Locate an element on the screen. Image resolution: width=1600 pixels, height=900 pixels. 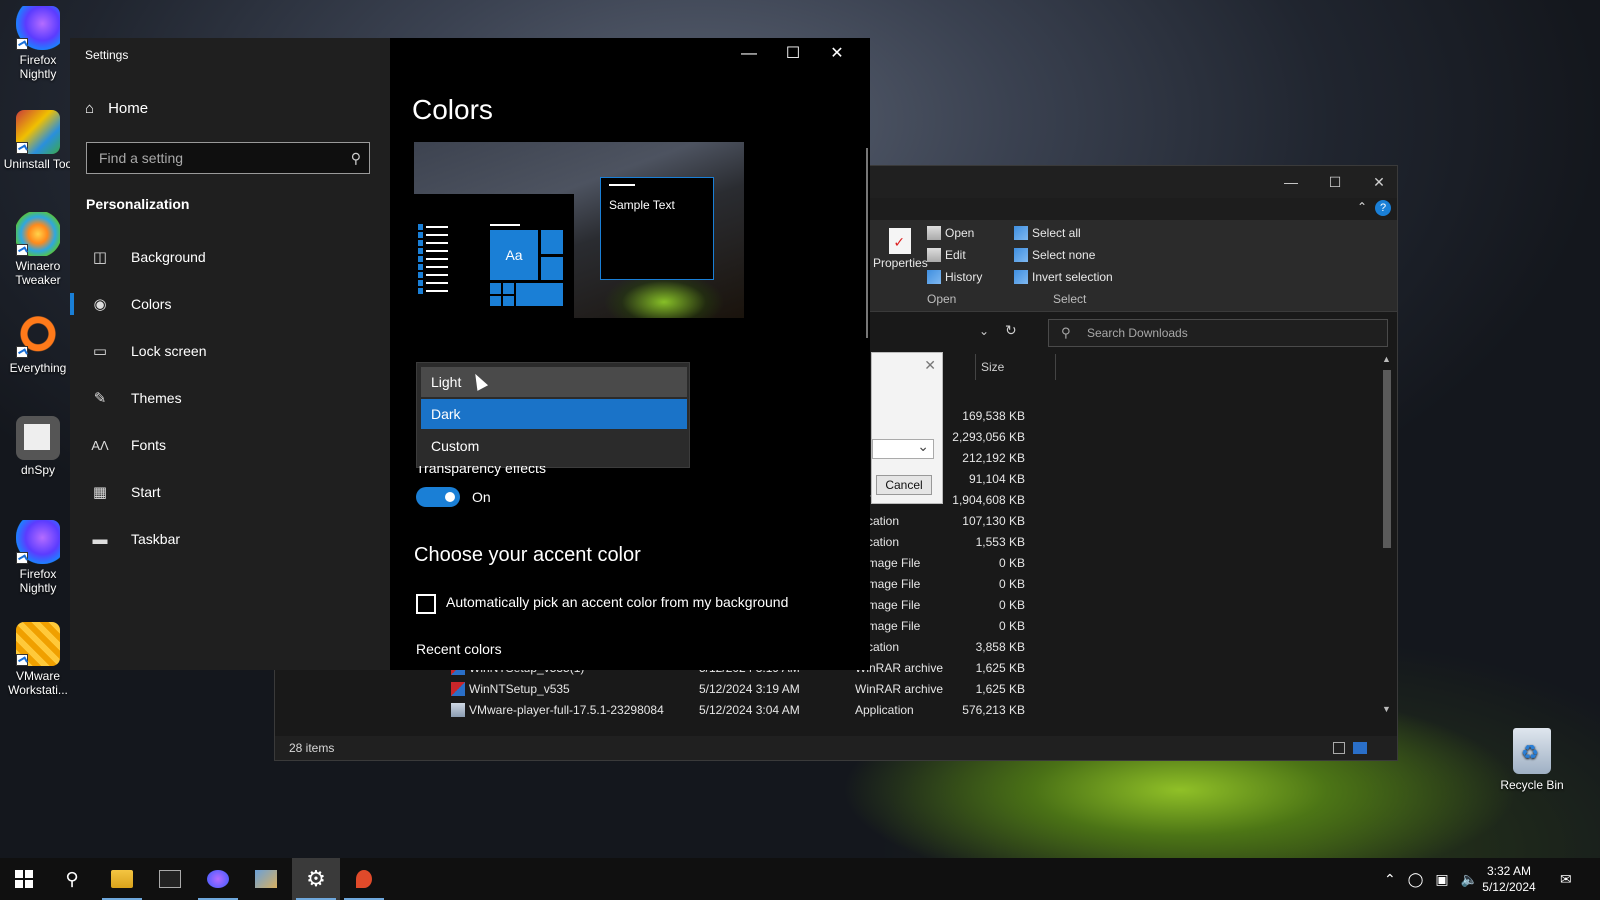
file-size: 1,625 KB is located at coordinates (1000, 689).